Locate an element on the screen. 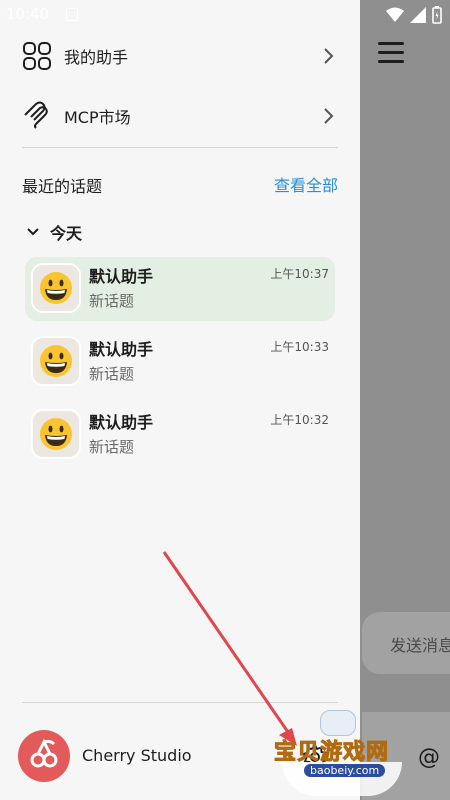 The width and height of the screenshot is (450, 800). wifi-icon is located at coordinates (395, 14).